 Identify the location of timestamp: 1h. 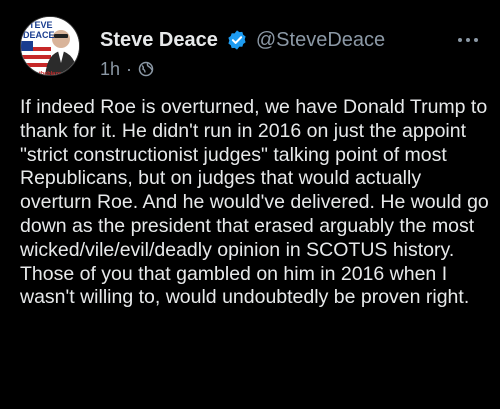
(110, 69).